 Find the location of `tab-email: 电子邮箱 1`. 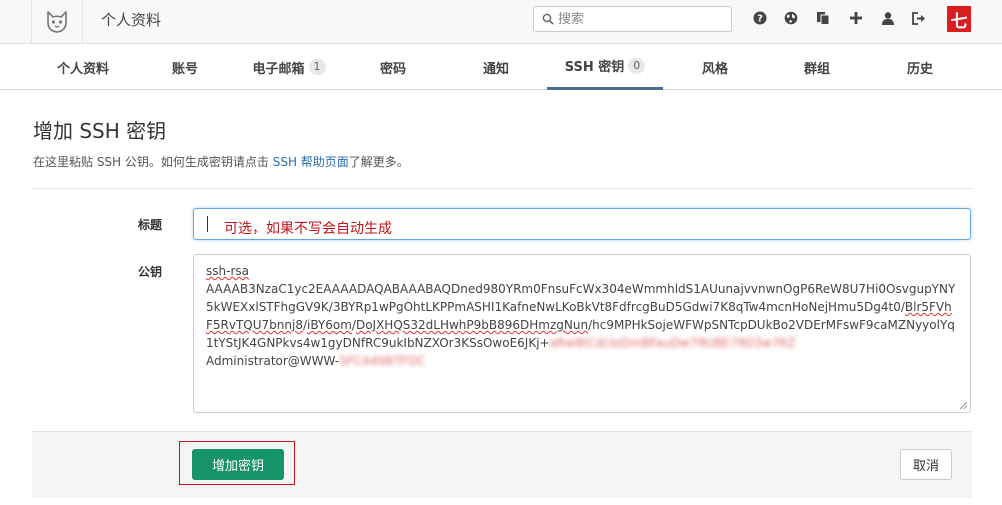

tab-email: 电子邮箱 1 is located at coordinates (289, 67).